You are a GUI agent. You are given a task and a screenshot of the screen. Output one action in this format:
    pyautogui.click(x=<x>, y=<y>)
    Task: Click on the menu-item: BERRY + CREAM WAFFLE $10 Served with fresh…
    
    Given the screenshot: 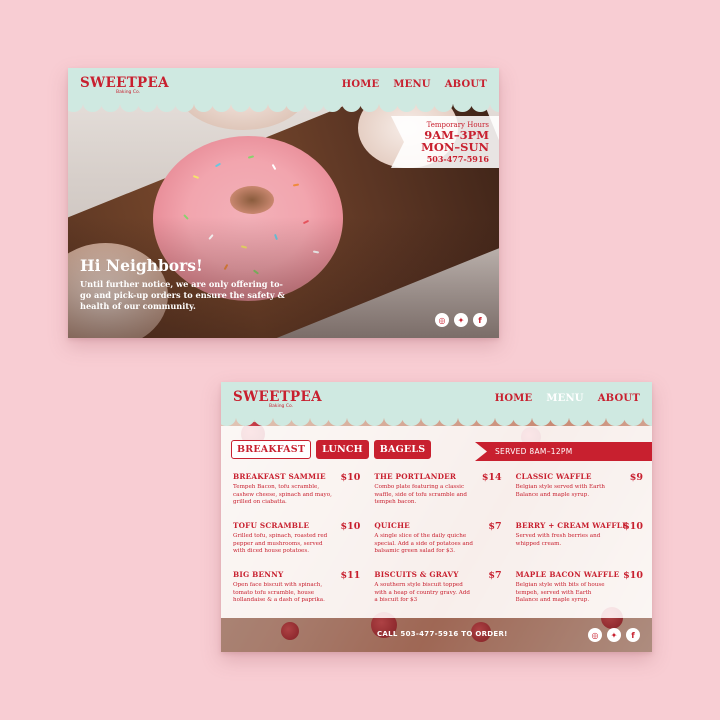 What is the action you would take?
    pyautogui.click(x=579, y=534)
    